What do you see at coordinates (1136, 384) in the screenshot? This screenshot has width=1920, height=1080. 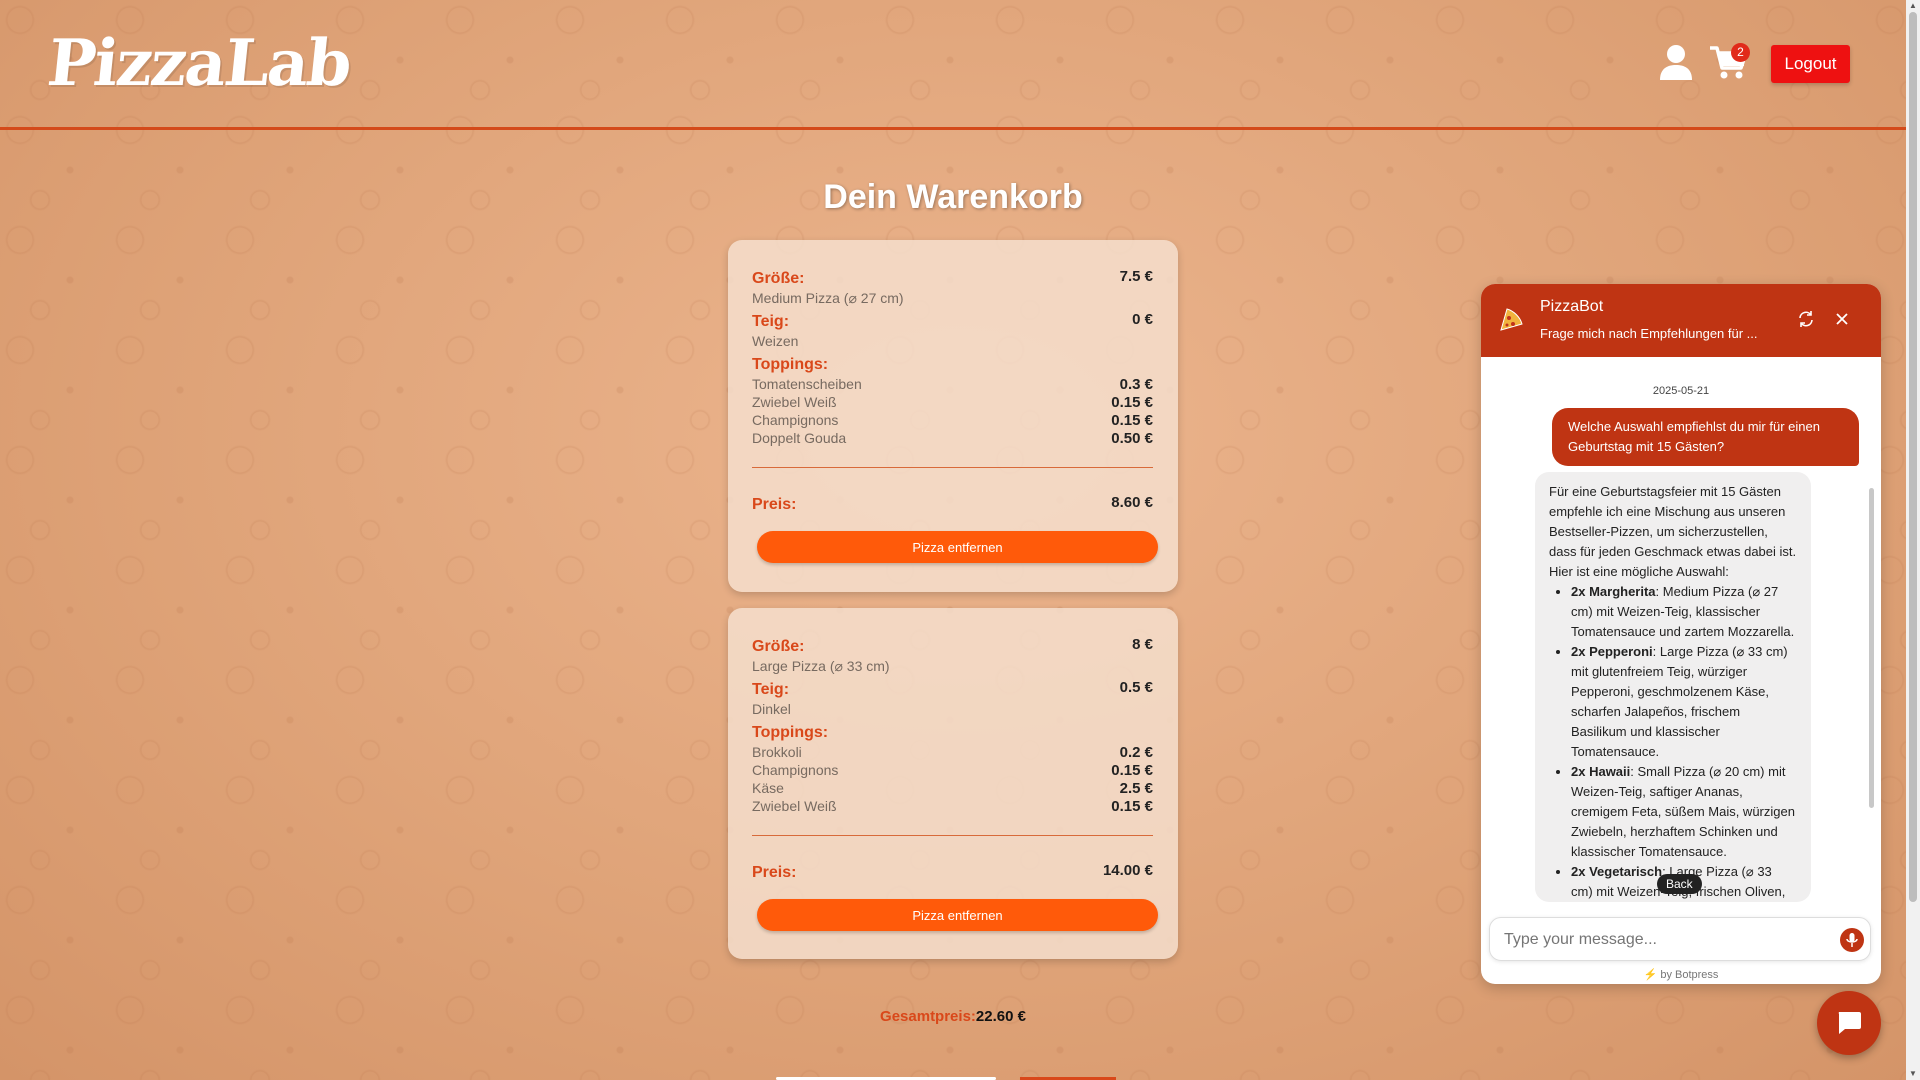 I see `topping-price: 0.3 €` at bounding box center [1136, 384].